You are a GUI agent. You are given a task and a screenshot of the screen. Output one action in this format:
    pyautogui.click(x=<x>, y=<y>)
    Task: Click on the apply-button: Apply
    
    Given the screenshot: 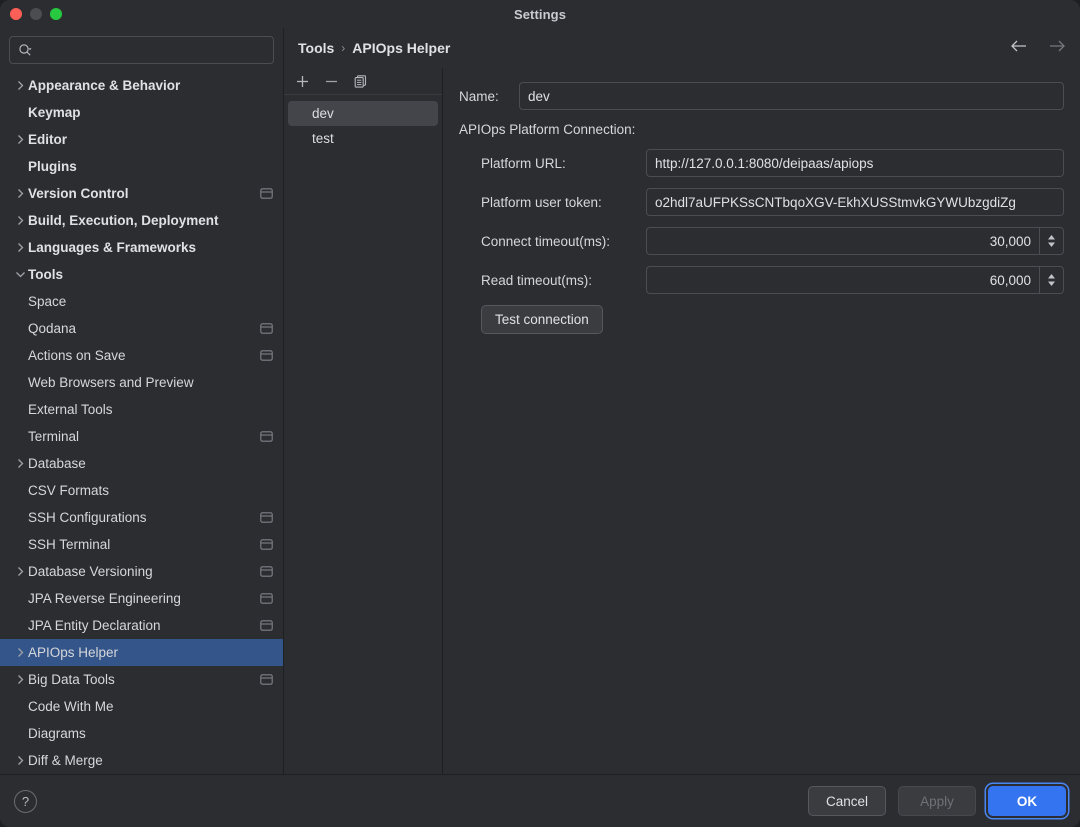 What is the action you would take?
    pyautogui.click(x=937, y=801)
    